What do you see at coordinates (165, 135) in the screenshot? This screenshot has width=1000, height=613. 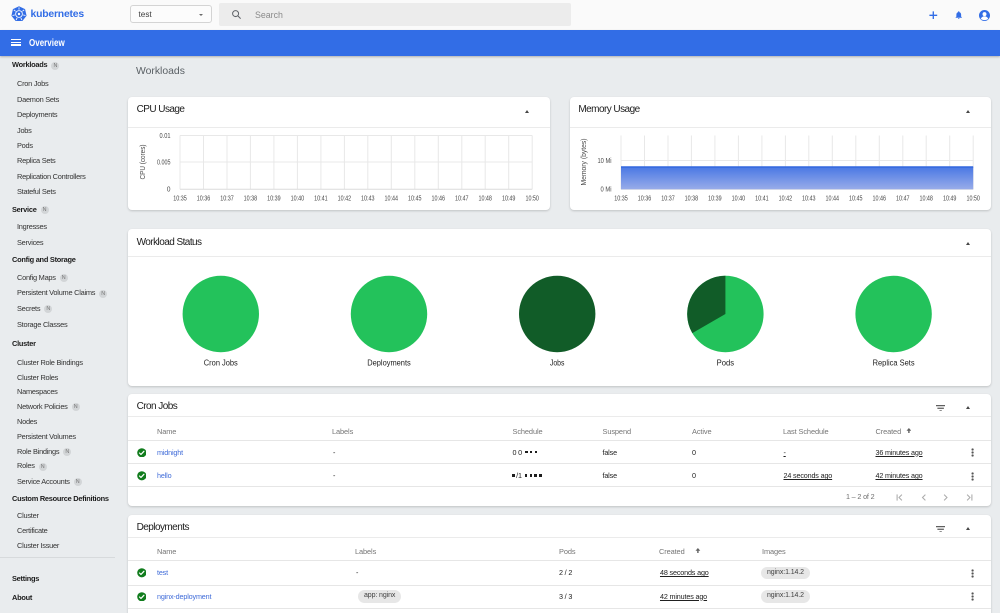 I see `svg-text: 0.01` at bounding box center [165, 135].